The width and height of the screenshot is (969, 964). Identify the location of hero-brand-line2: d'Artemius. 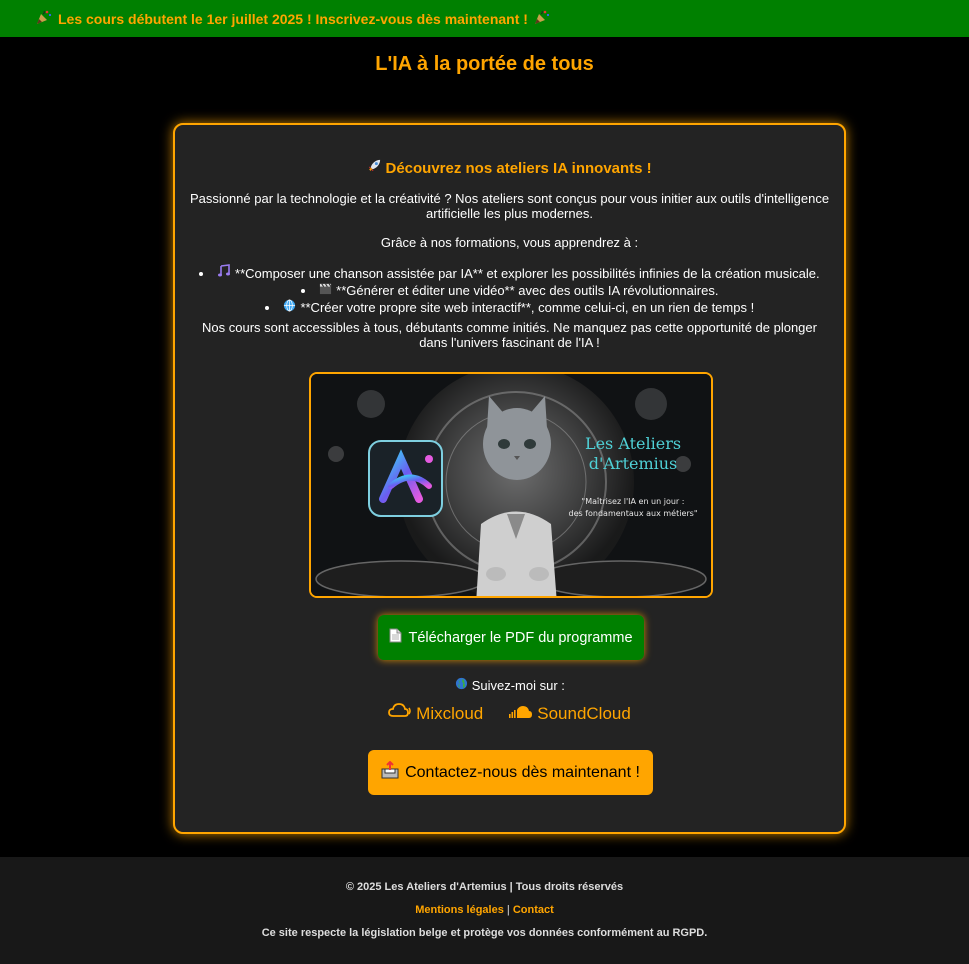
(633, 463).